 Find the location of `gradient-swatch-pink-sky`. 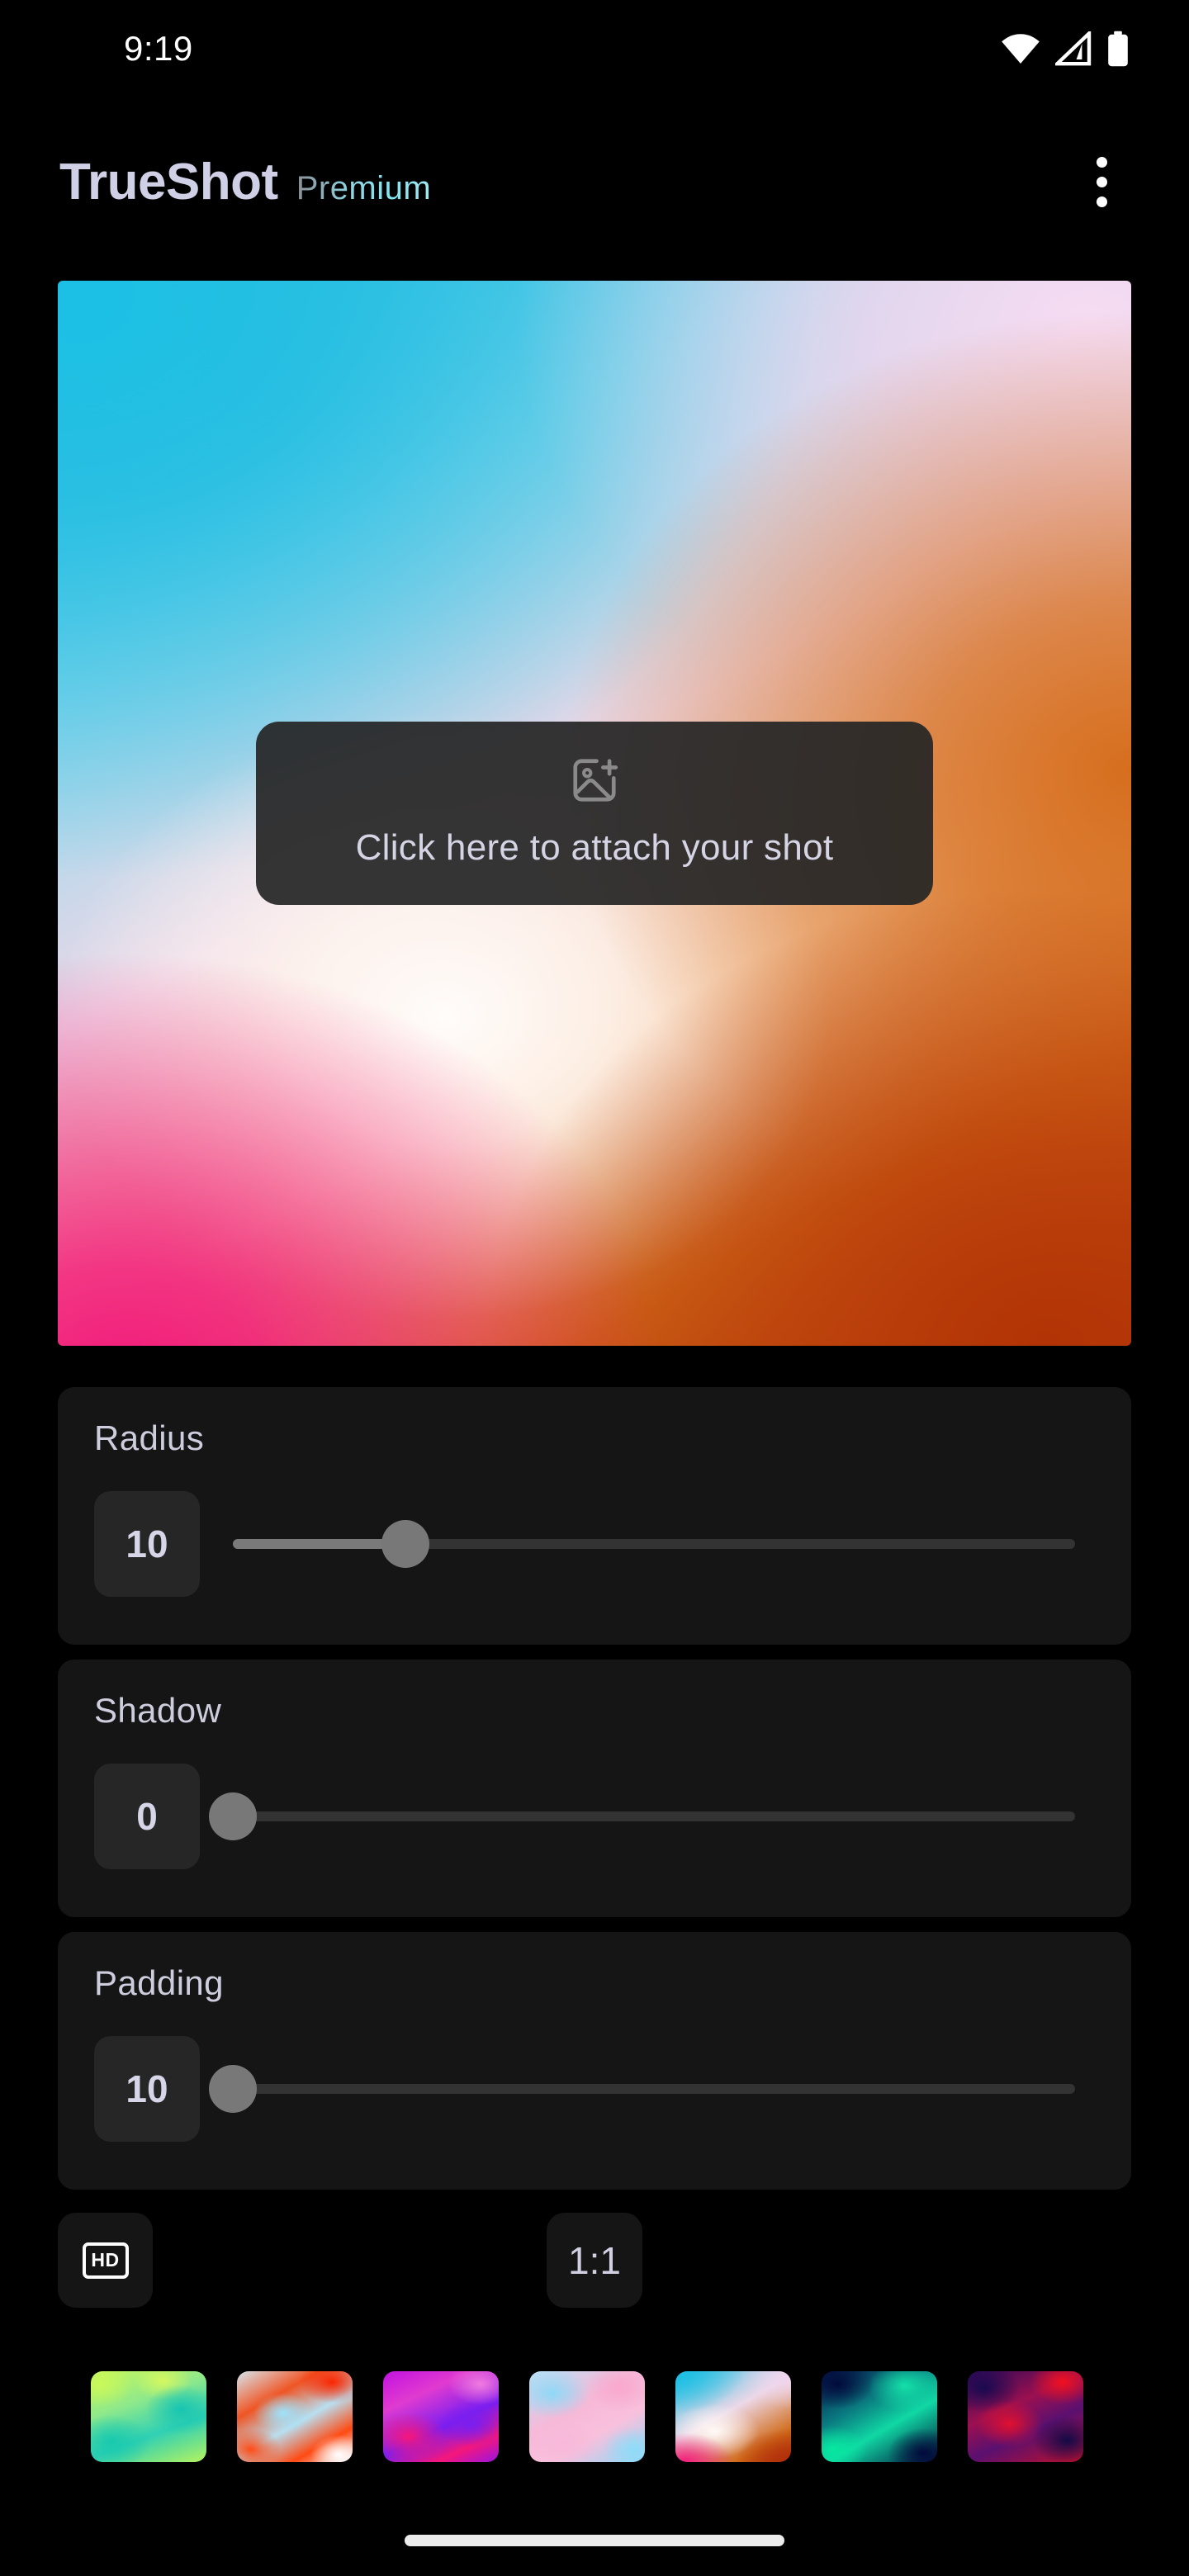

gradient-swatch-pink-sky is located at coordinates (587, 2416).